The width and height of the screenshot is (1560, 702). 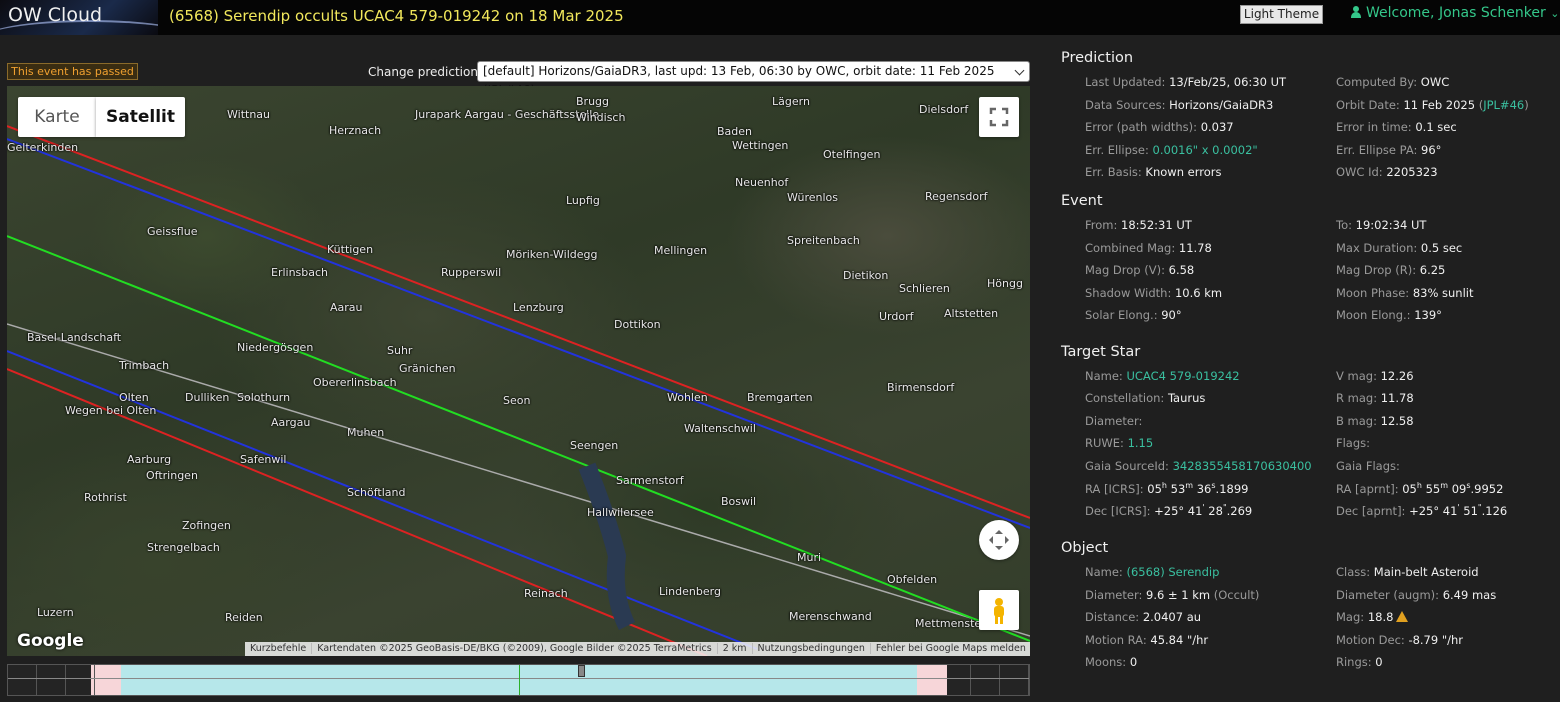 I want to click on detail-value: 18:52:31 UT, so click(x=1156, y=225).